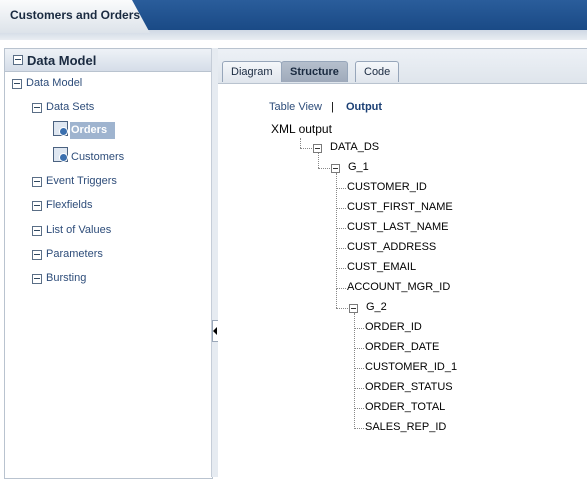 This screenshot has width=587, height=479. Describe the element at coordinates (71, 230) in the screenshot. I see `tree-item-list-of-values: List of Values` at that location.